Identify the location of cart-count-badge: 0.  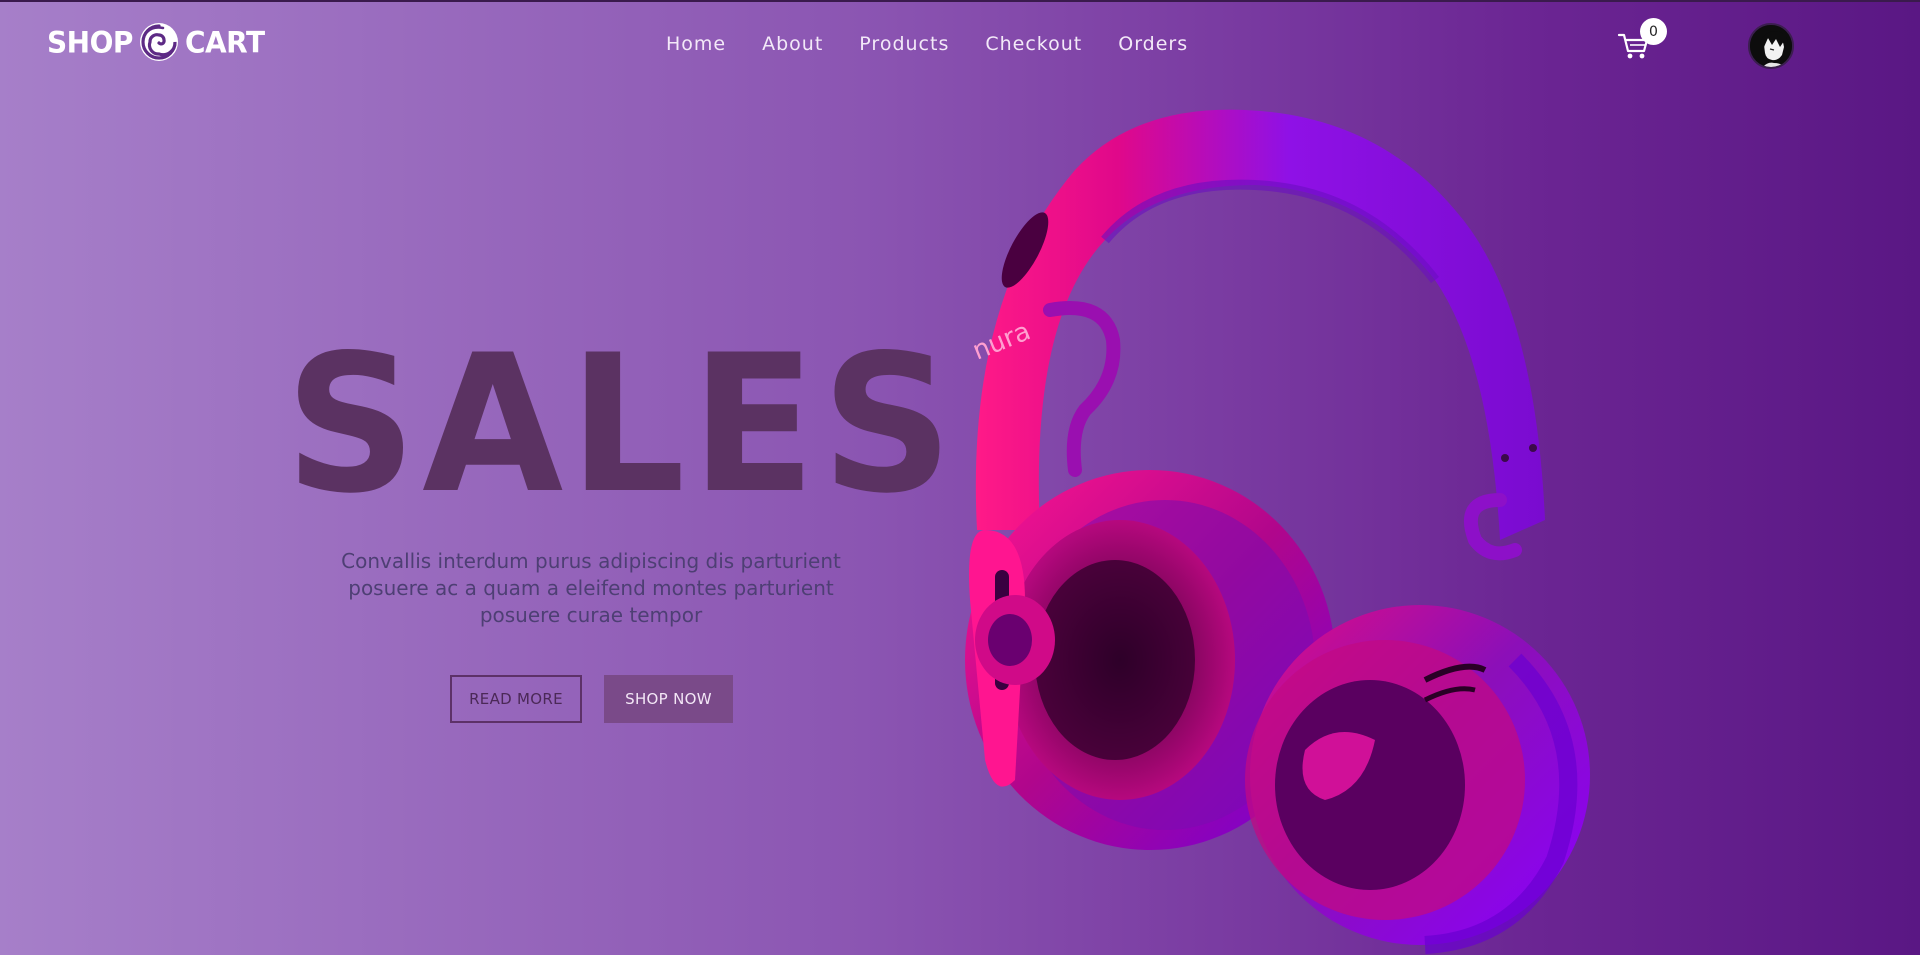
(1653, 31).